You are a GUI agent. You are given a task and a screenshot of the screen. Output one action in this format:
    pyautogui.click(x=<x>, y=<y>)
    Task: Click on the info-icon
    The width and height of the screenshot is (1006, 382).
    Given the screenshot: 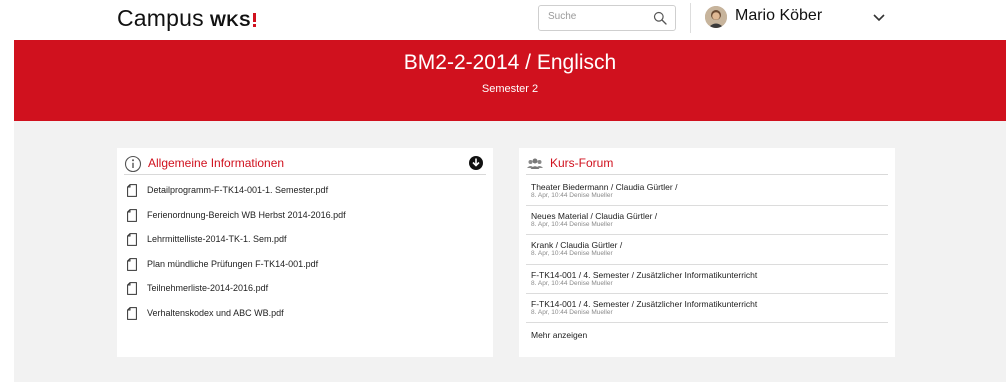 What is the action you would take?
    pyautogui.click(x=133, y=164)
    